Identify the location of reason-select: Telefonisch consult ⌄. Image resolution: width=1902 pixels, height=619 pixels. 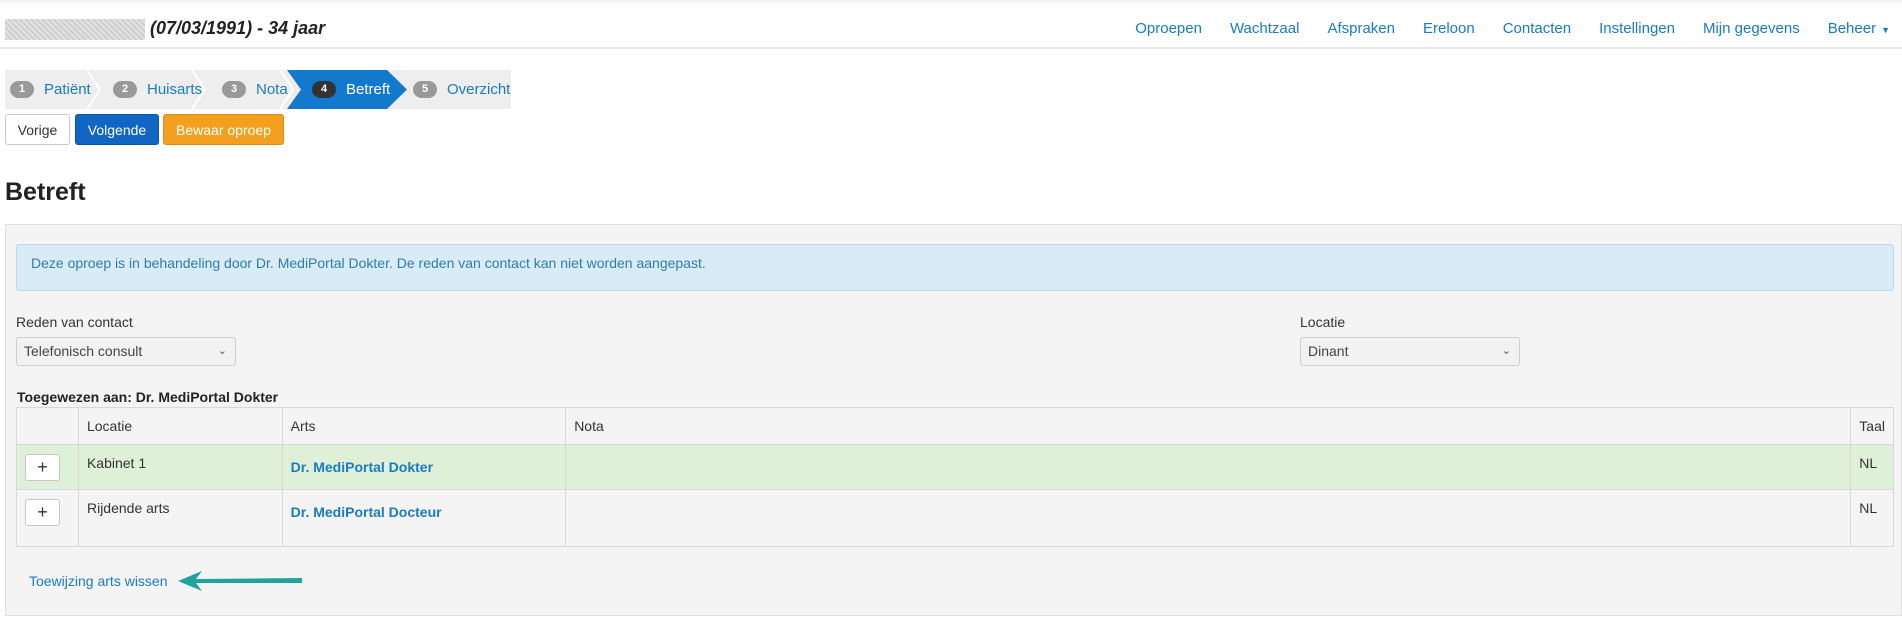
(126, 351).